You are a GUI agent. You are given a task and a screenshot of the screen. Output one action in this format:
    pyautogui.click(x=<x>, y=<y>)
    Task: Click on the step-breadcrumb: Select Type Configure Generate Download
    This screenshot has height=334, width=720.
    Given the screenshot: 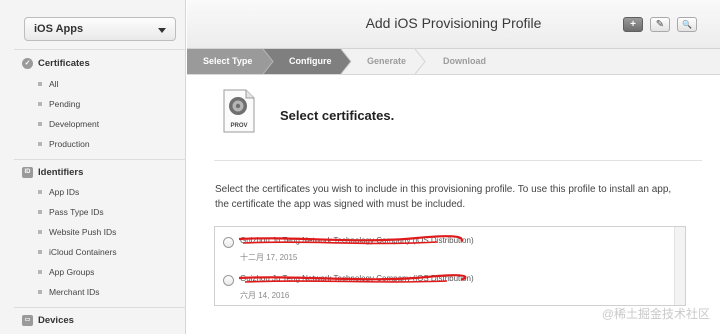 What is the action you would take?
    pyautogui.click(x=453, y=62)
    